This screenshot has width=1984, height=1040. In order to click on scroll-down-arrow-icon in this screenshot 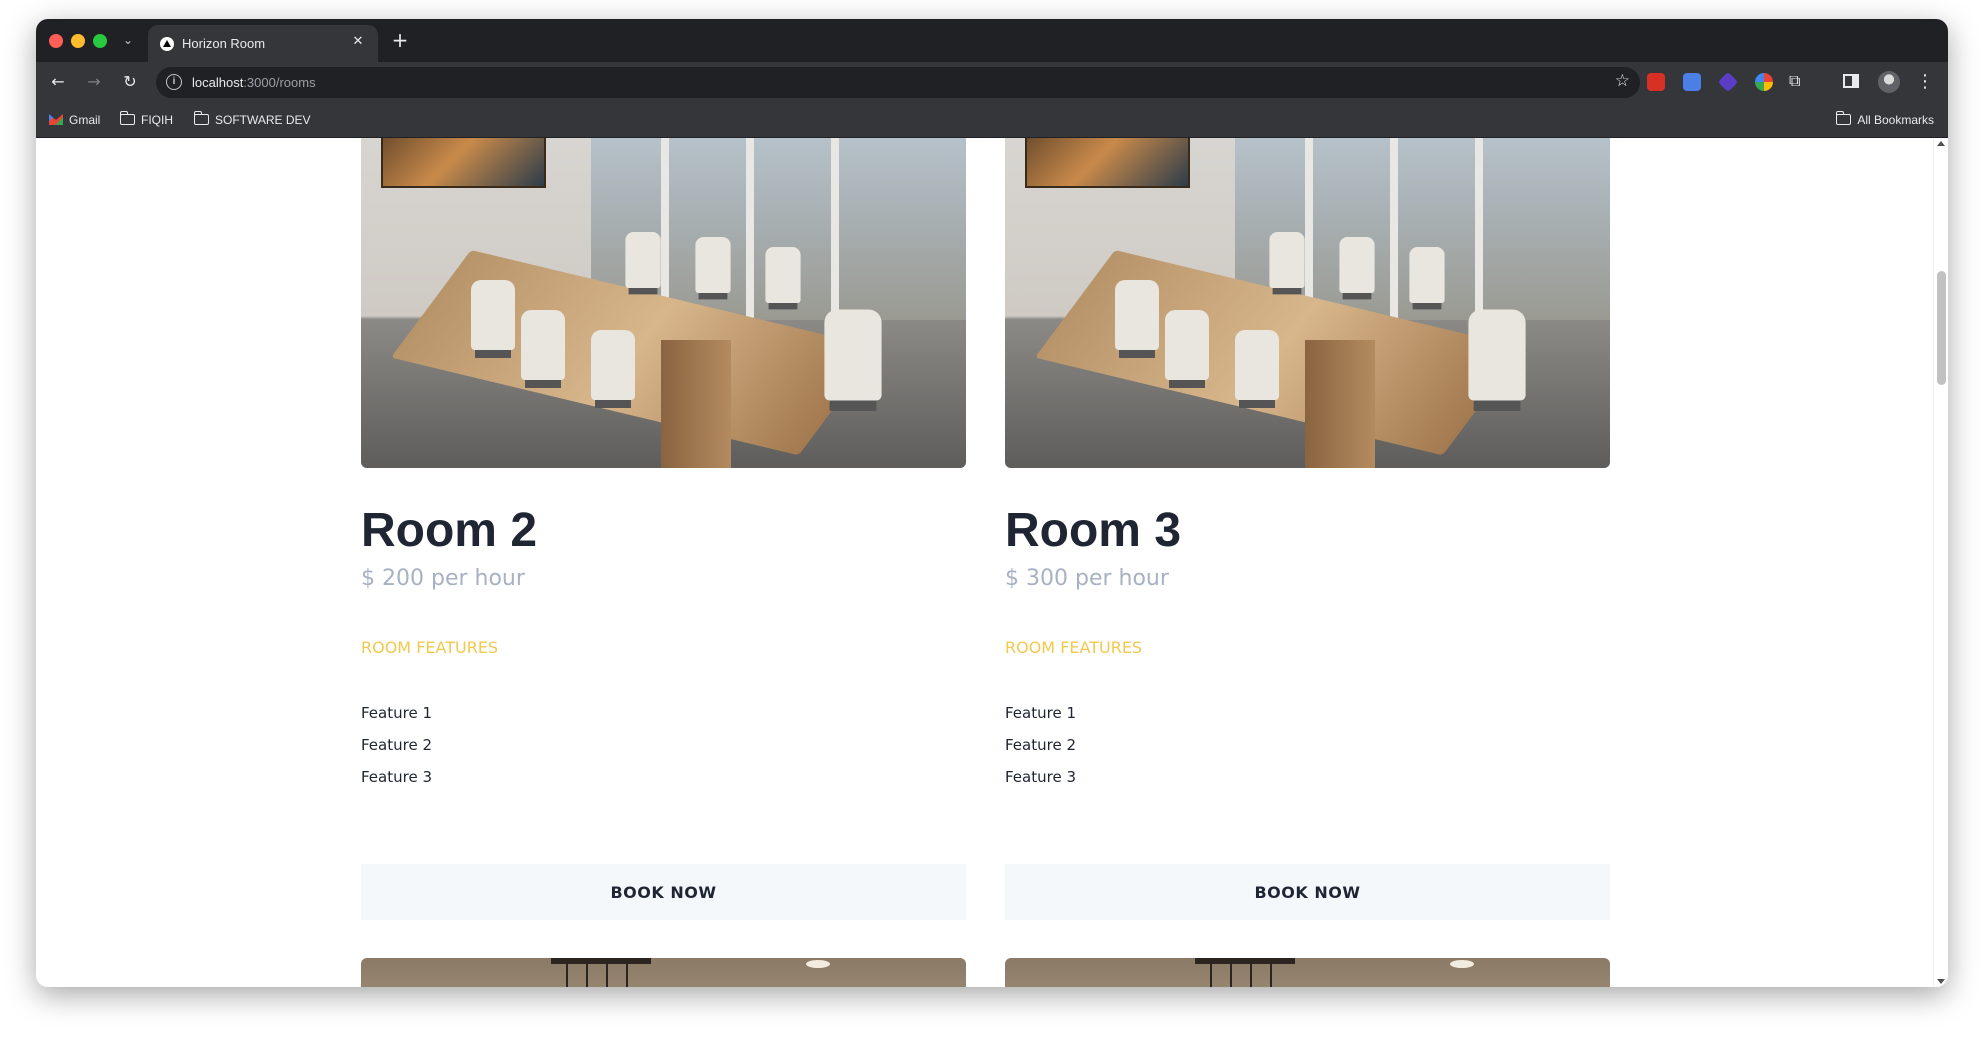, I will do `click(1941, 981)`.